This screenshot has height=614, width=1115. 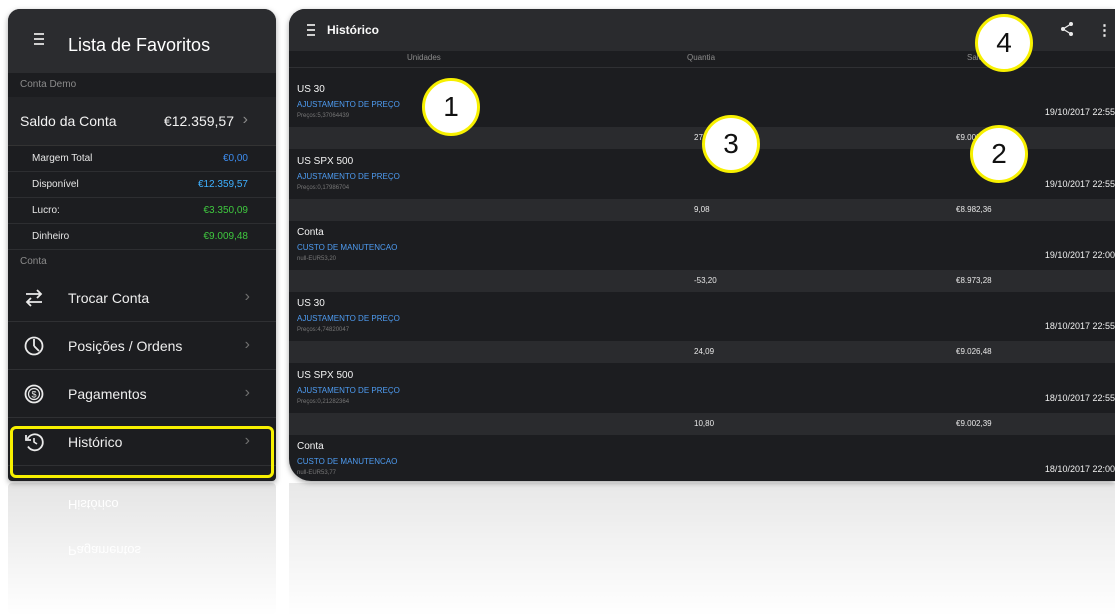 What do you see at coordinates (424, 57) in the screenshot?
I see `column-unidades: Unidades` at bounding box center [424, 57].